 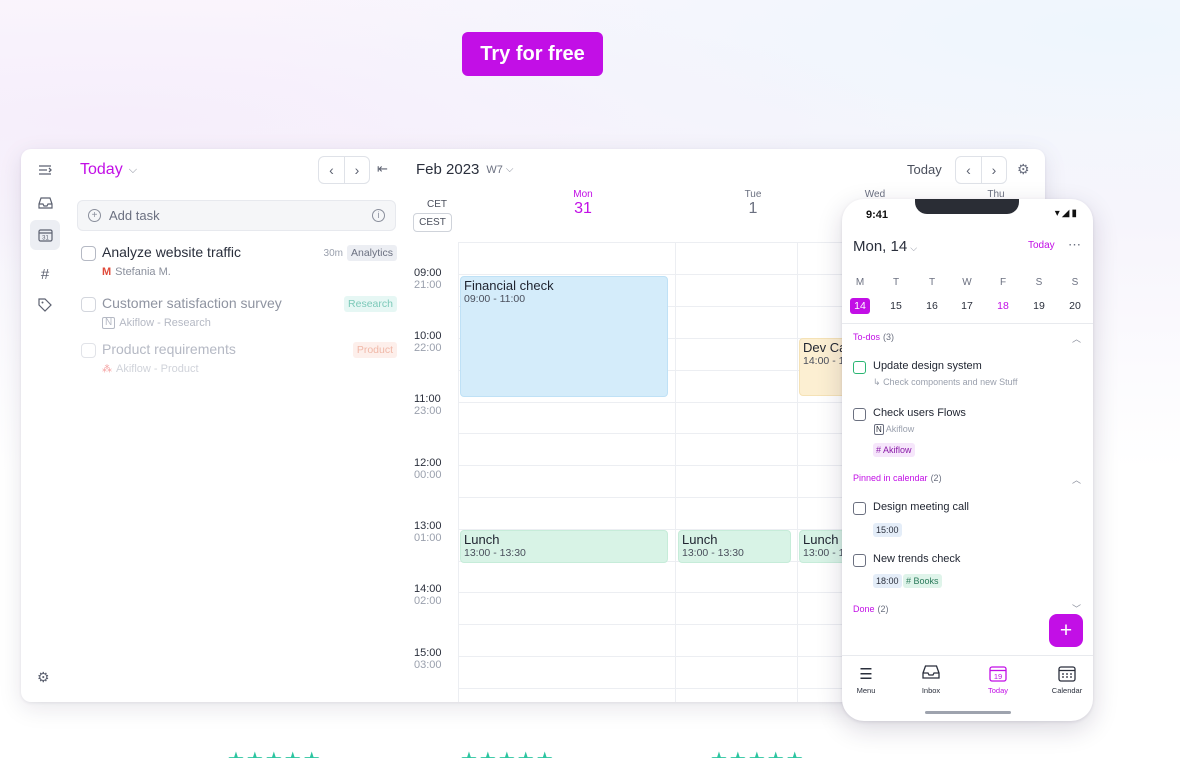 I want to click on calendar-header: Feb 2023 W7 ⌵, so click(x=464, y=169).